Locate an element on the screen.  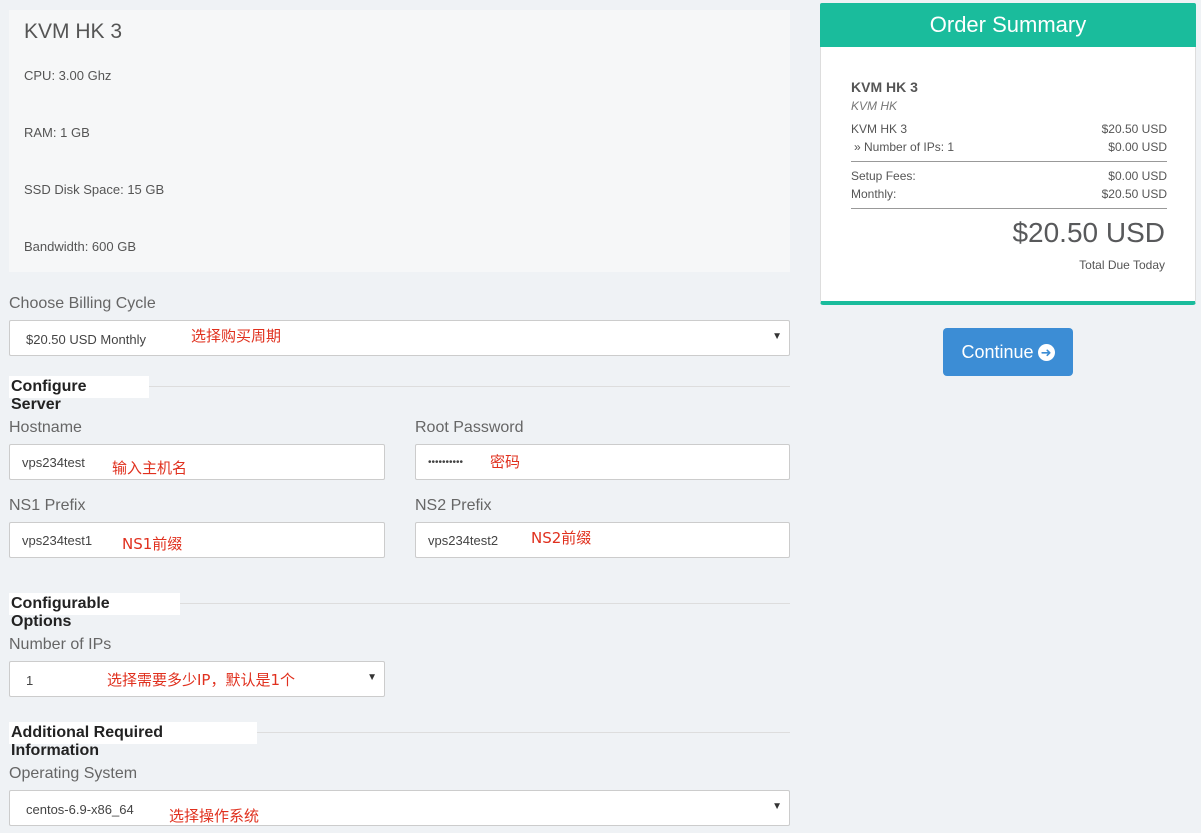
number-of-ips-select: 1 选择需要多少IP，默认是1个 ▼ is located at coordinates (197, 679).